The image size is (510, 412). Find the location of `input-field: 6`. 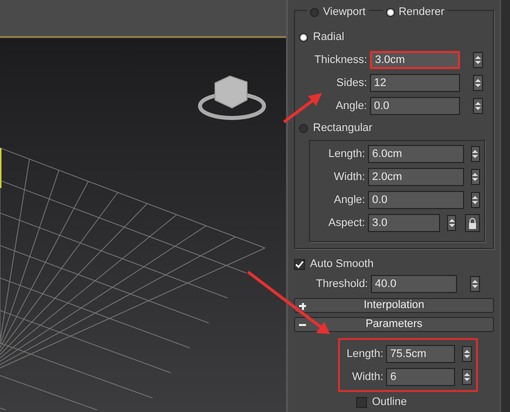

input-field: 6 is located at coordinates (421, 377).